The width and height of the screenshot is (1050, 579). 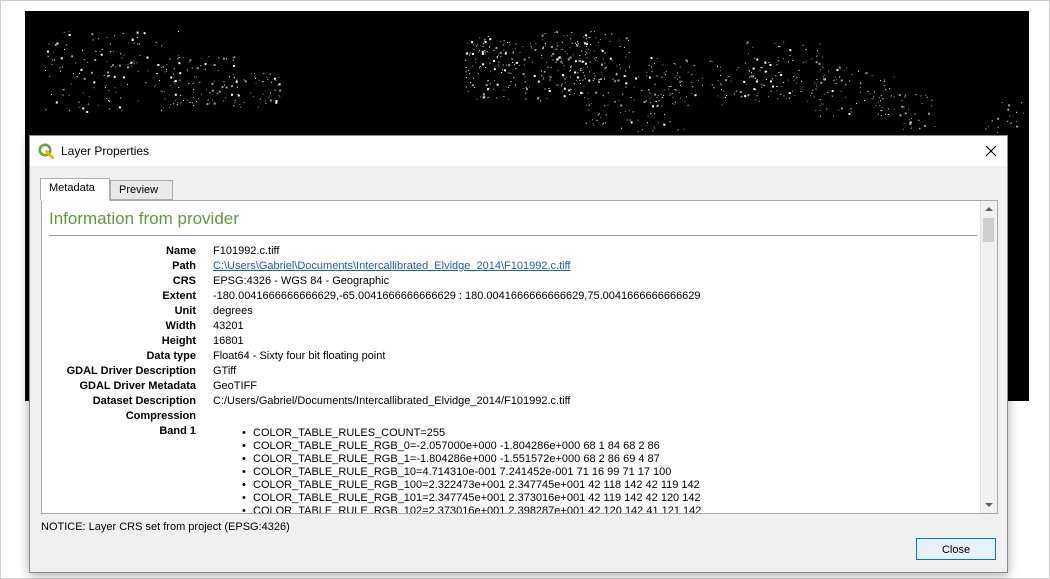 What do you see at coordinates (511, 312) in the screenshot?
I see `field-row-unit: Unit degrees` at bounding box center [511, 312].